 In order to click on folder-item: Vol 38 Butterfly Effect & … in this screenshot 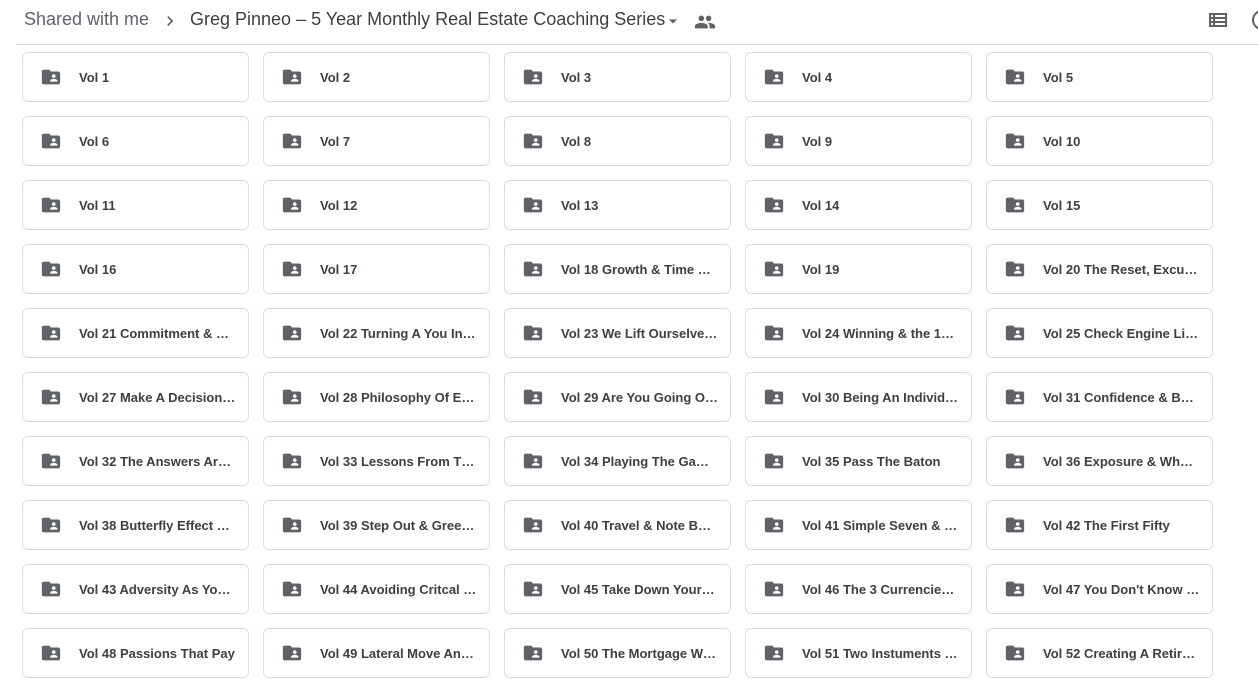, I will do `click(135, 525)`.